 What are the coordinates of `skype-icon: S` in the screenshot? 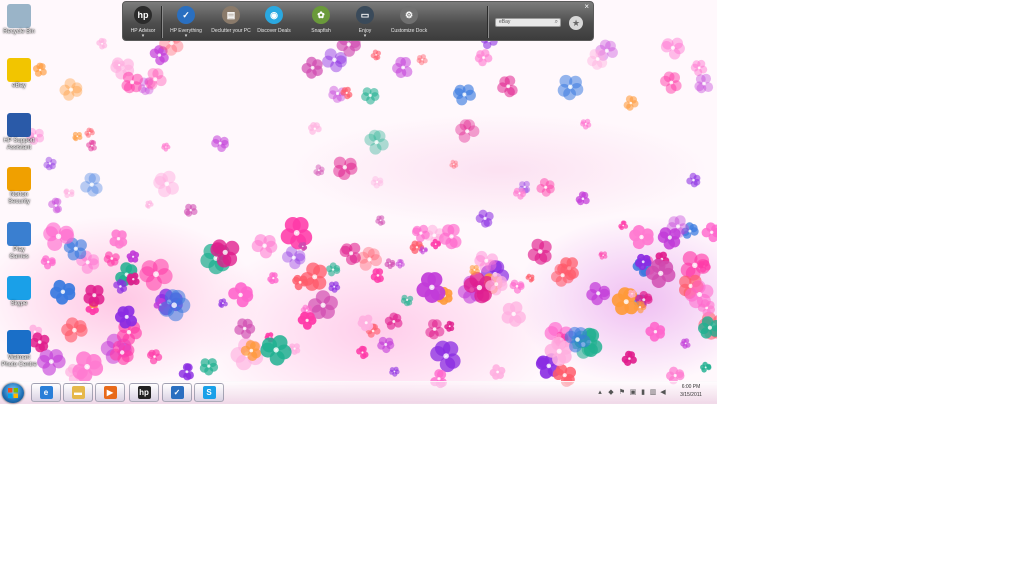 It's located at (209, 392).